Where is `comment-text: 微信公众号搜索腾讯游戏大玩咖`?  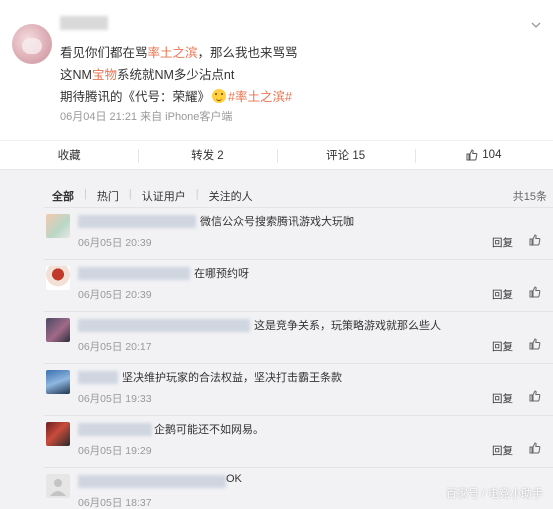 comment-text: 微信公众号搜索腾讯游戏大玩咖 is located at coordinates (277, 222).